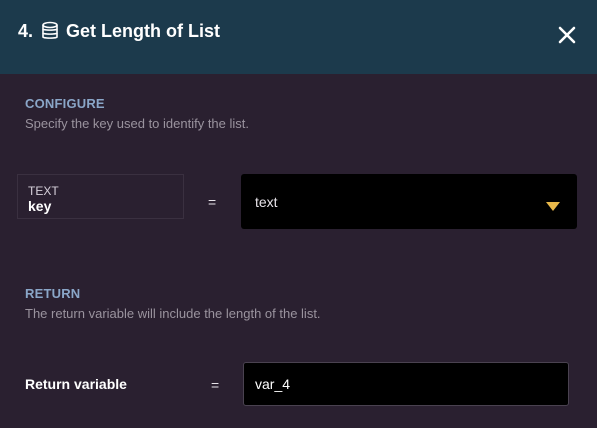 The height and width of the screenshot is (428, 597). I want to click on return-variable-input, so click(406, 384).